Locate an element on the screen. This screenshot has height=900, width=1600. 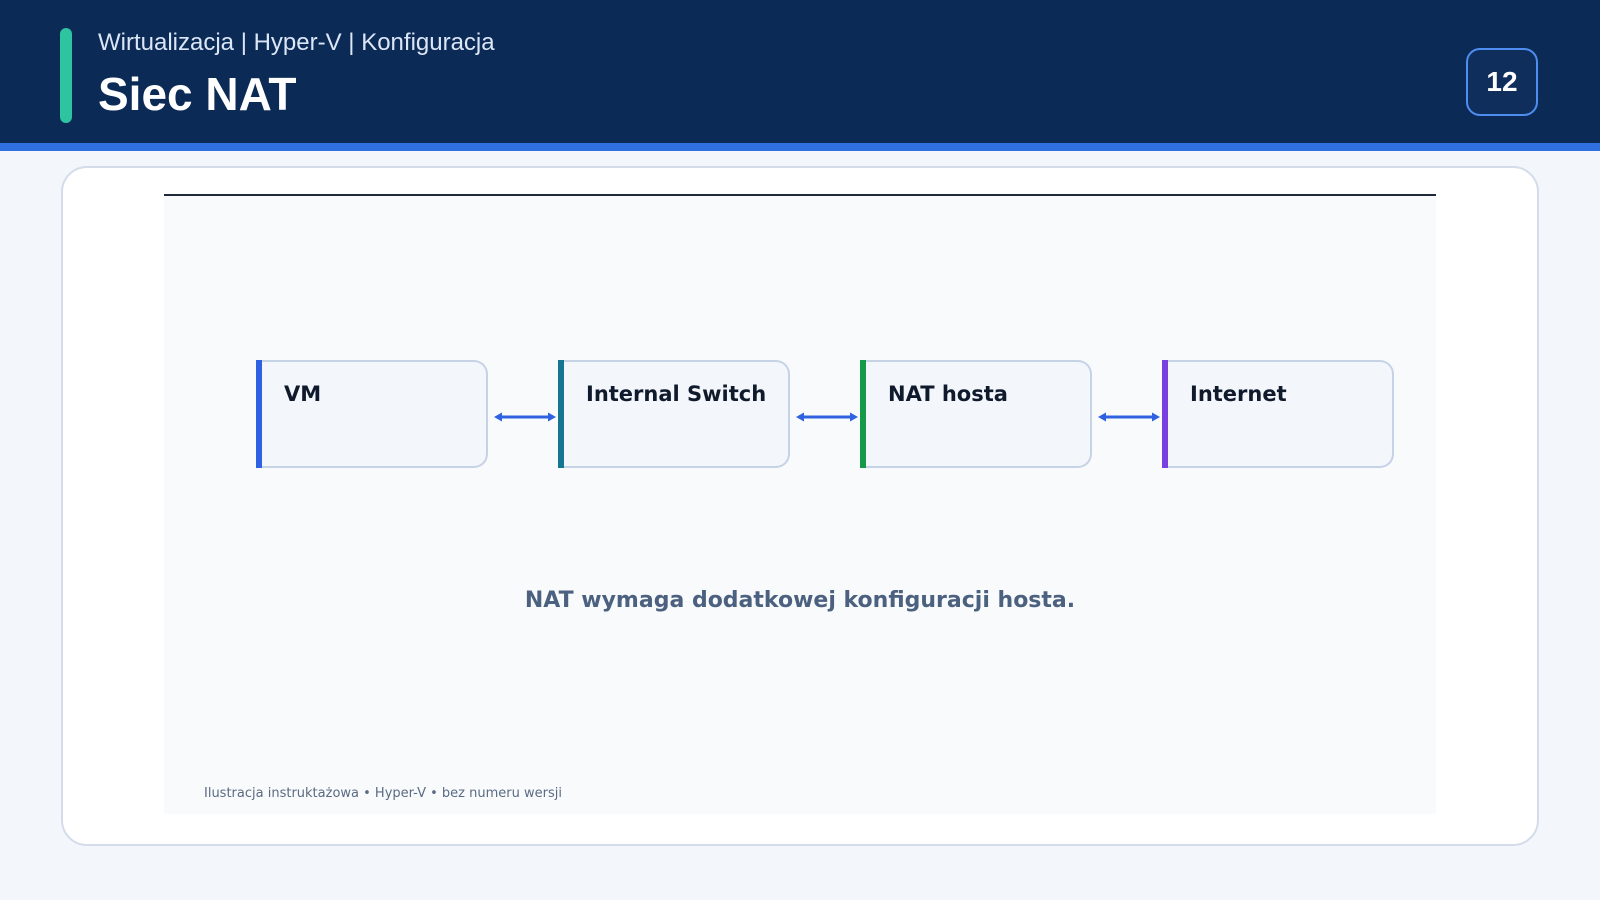
node-label: NAT hosta is located at coordinates (948, 394).